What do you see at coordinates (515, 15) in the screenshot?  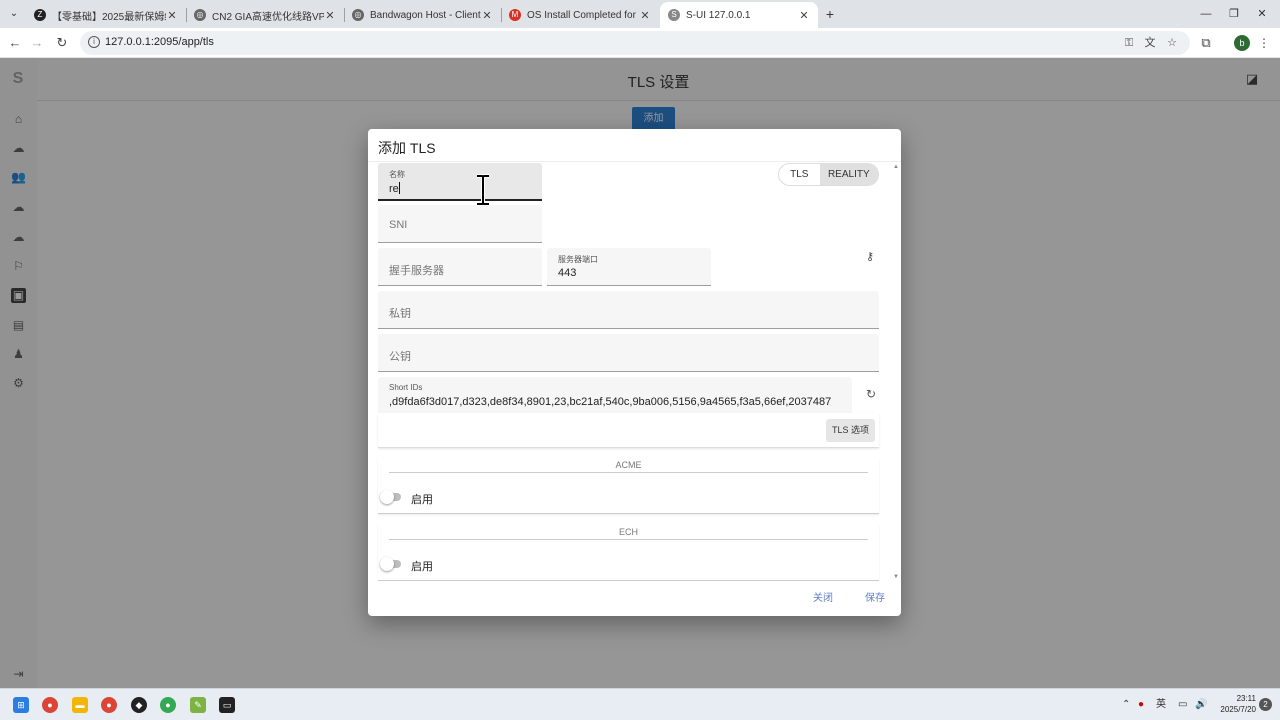 I see `gmail-icon: M` at bounding box center [515, 15].